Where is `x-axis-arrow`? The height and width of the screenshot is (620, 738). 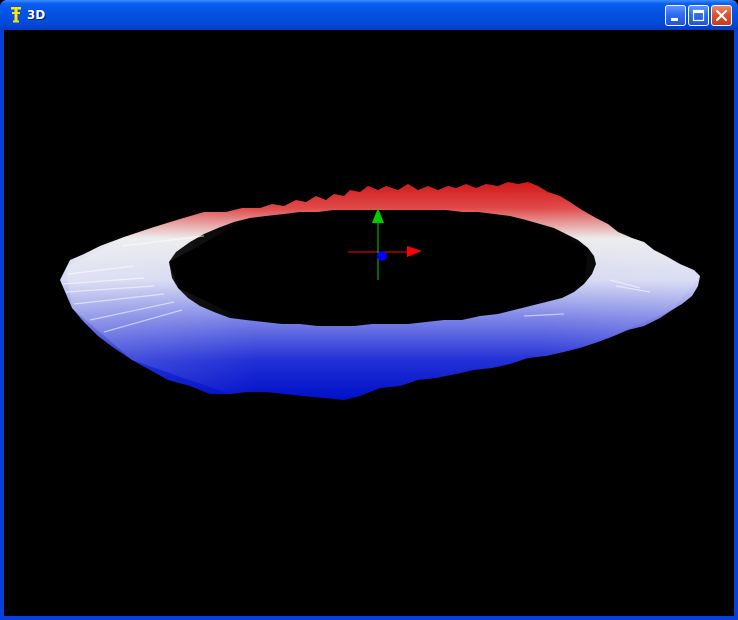 x-axis-arrow is located at coordinates (414, 251).